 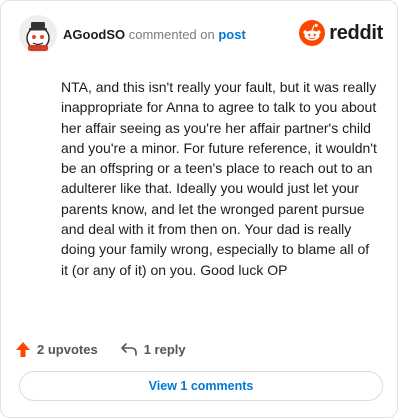 What do you see at coordinates (164, 349) in the screenshot?
I see `reply-count: 1 reply` at bounding box center [164, 349].